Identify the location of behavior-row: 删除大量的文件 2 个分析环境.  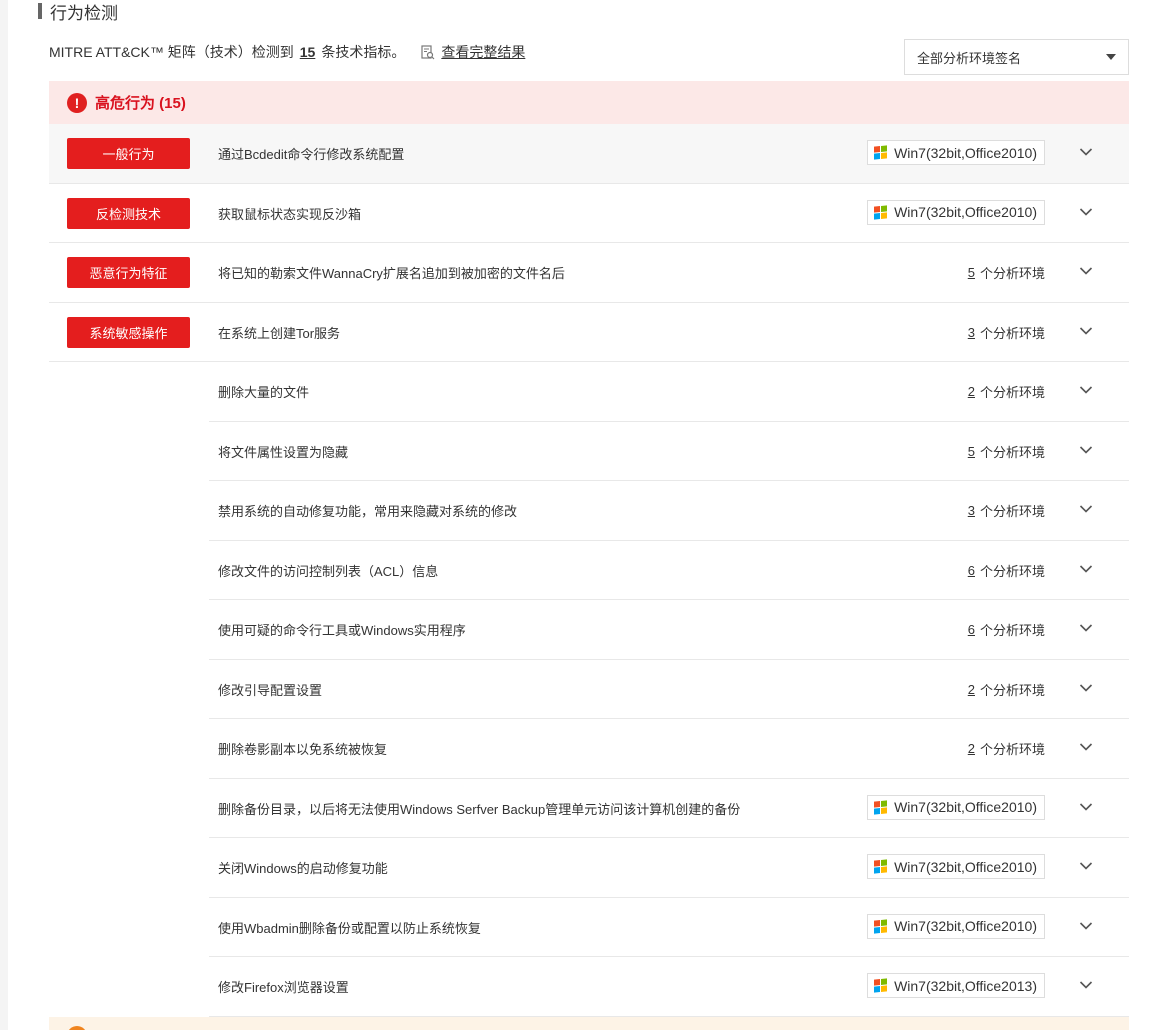
(589, 392).